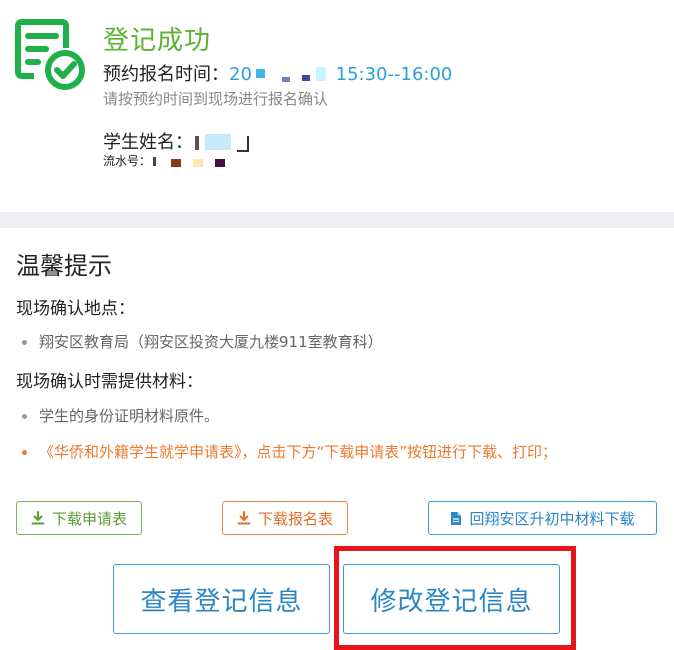  What do you see at coordinates (148, 142) in the screenshot?
I see `student-name-label: 学生姓名：` at bounding box center [148, 142].